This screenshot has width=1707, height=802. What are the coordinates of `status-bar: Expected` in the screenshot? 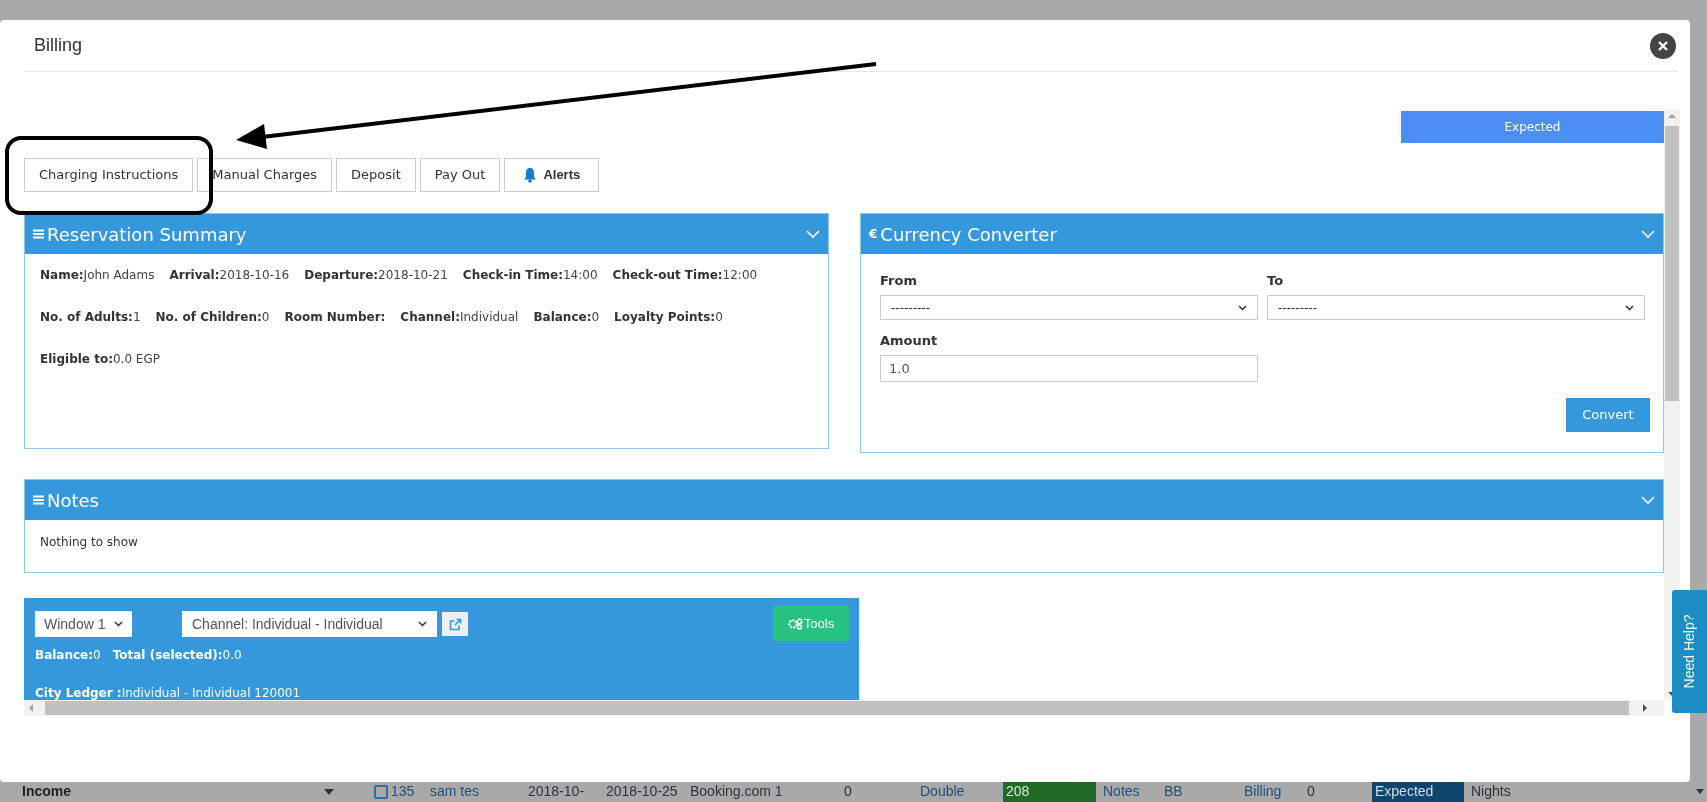 It's located at (1532, 127).